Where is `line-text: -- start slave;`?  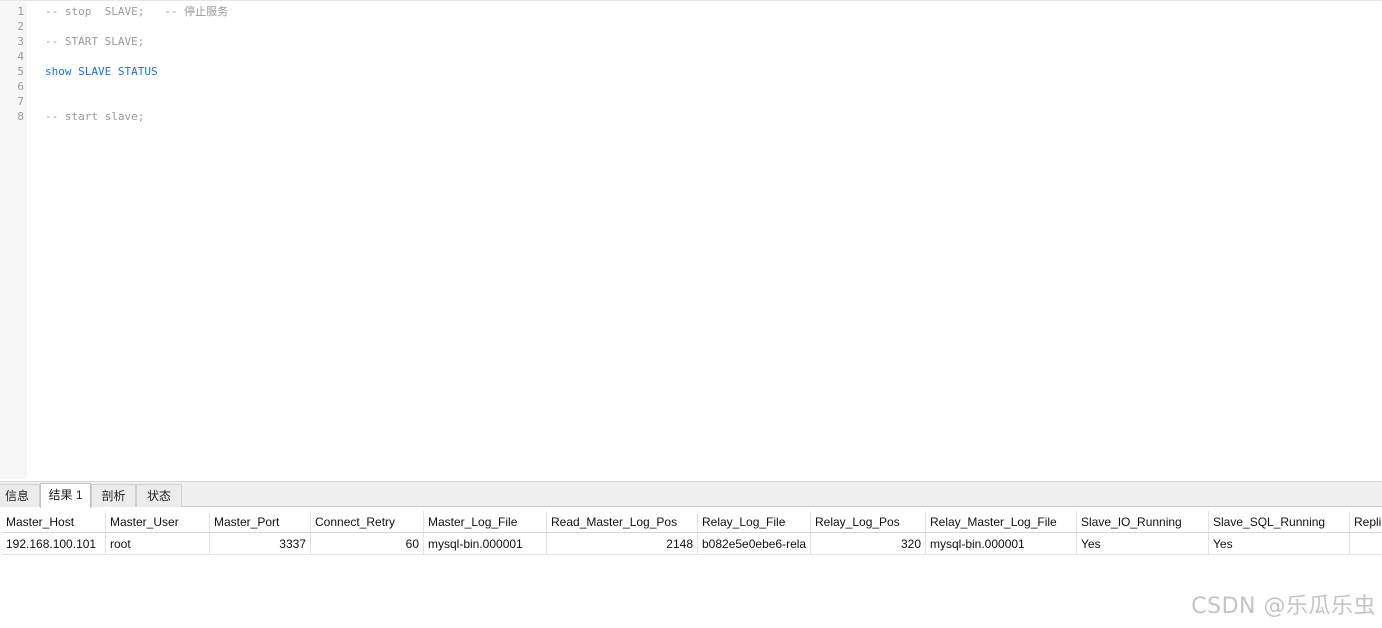 line-text: -- start slave; is located at coordinates (95, 116).